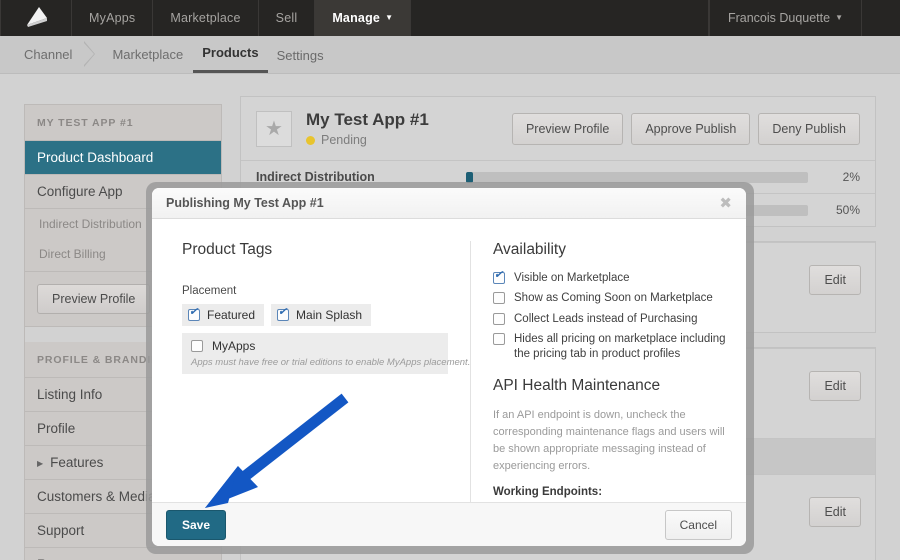 This screenshot has width=900, height=560. I want to click on checkbox-label: MyApps, so click(234, 346).